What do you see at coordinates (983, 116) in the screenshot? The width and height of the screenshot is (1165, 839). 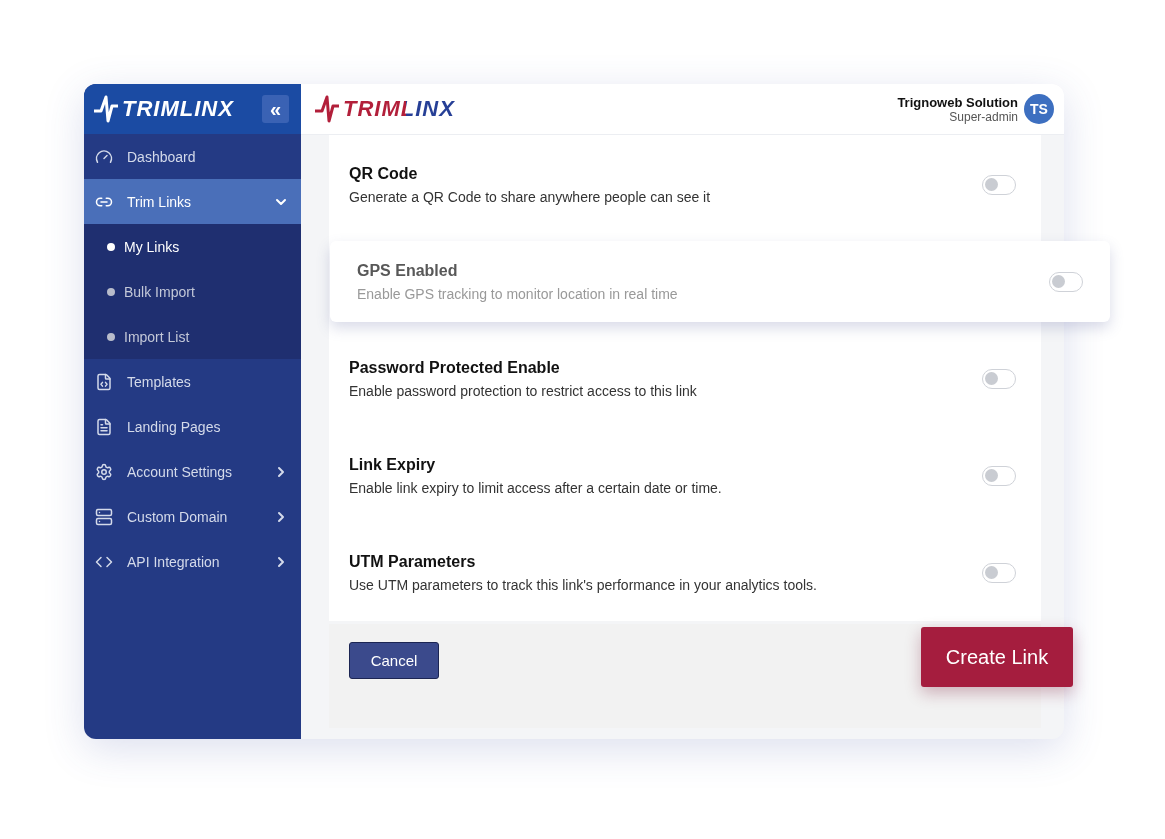 I see `user-role: Super-admin` at bounding box center [983, 116].